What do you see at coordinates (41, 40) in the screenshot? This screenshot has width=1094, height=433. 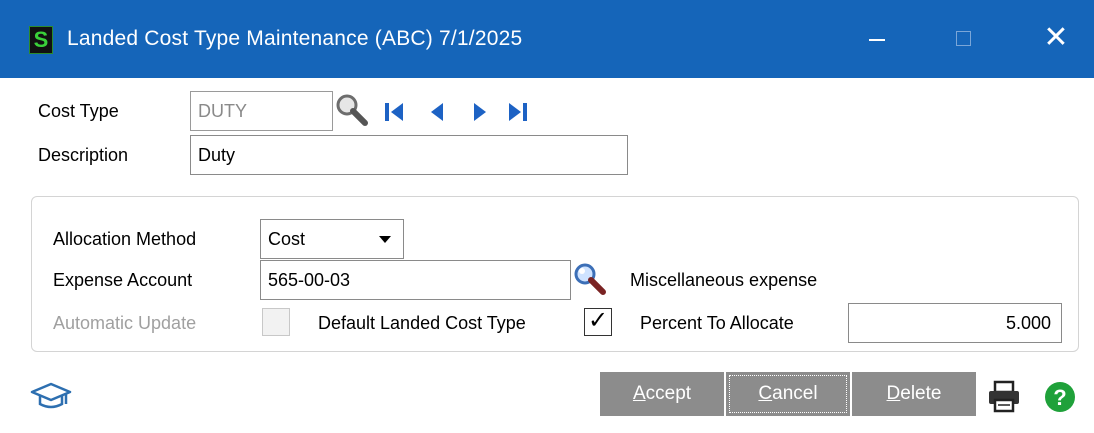 I see `sage-app-icon: S` at bounding box center [41, 40].